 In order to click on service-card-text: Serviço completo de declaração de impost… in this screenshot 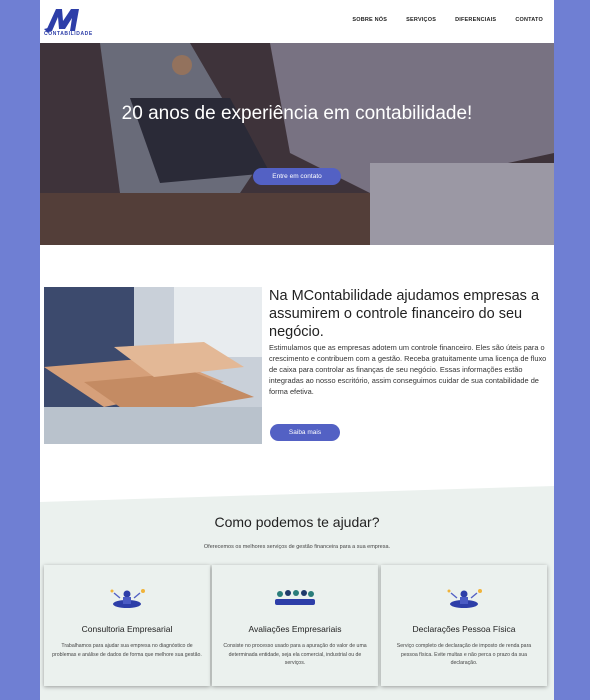, I will do `click(464, 654)`.